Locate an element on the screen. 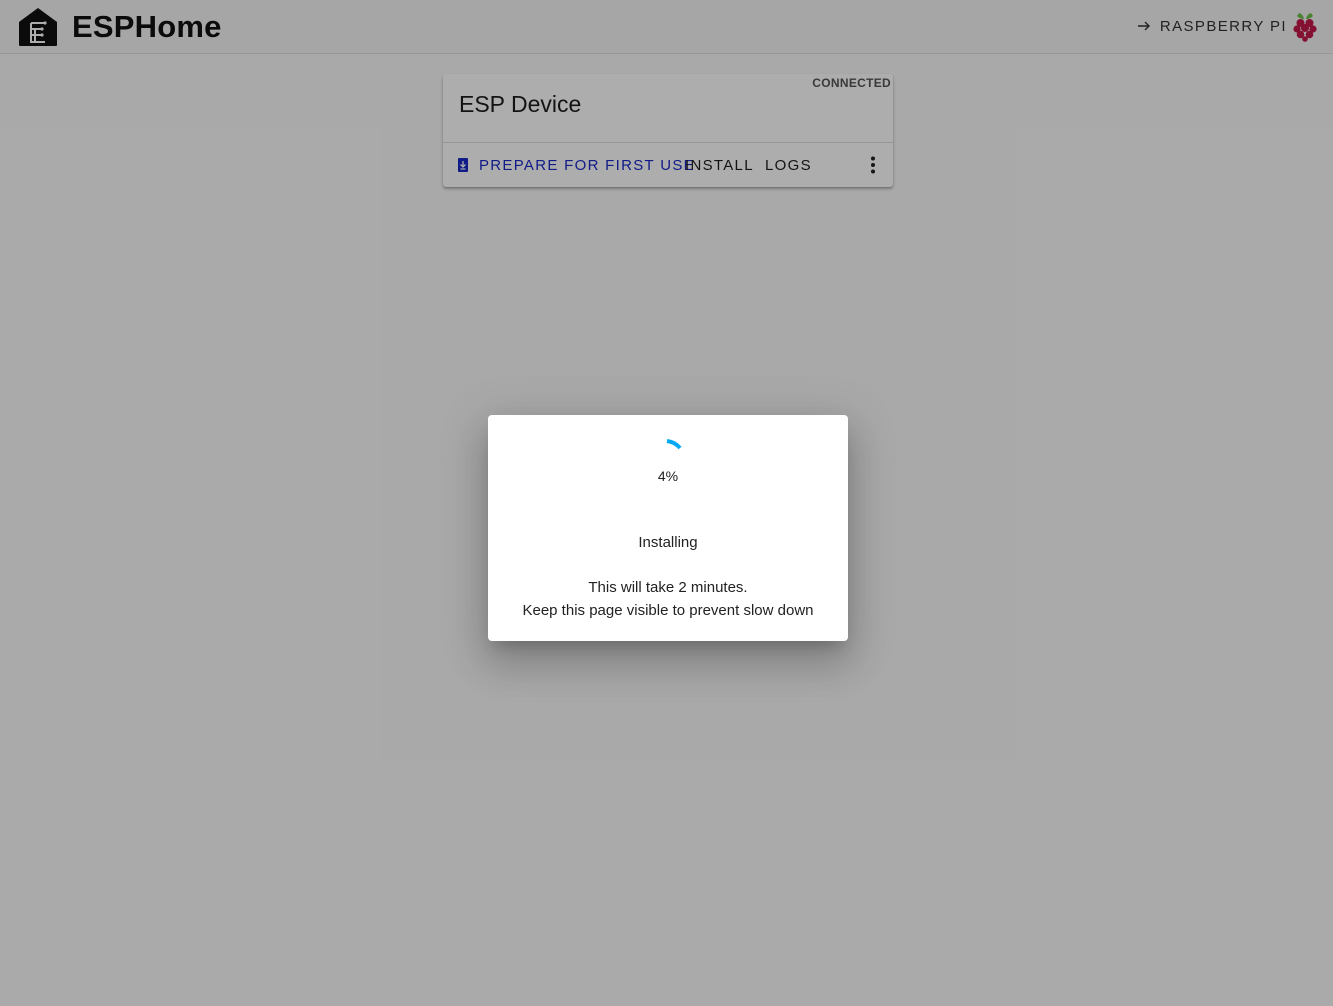 This screenshot has height=1006, width=1333. install-status: Installing is located at coordinates (668, 542).